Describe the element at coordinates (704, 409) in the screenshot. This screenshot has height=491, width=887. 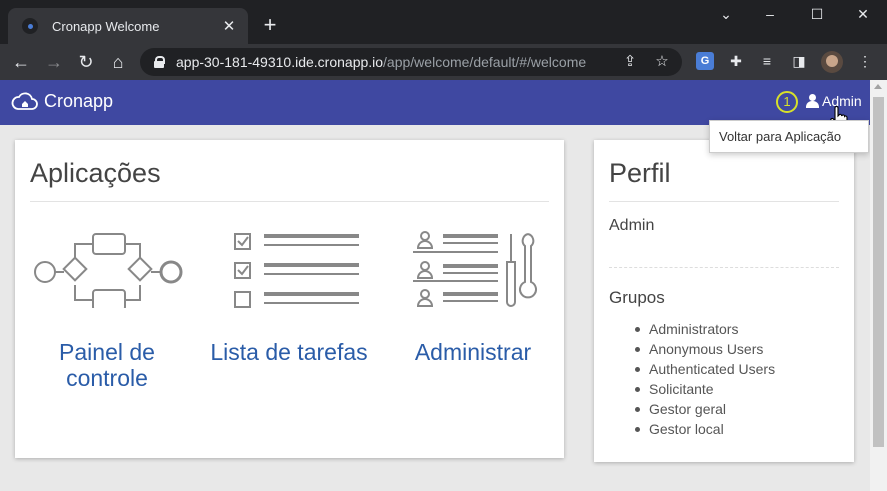
I see `group-item: Gestor geral` at that location.